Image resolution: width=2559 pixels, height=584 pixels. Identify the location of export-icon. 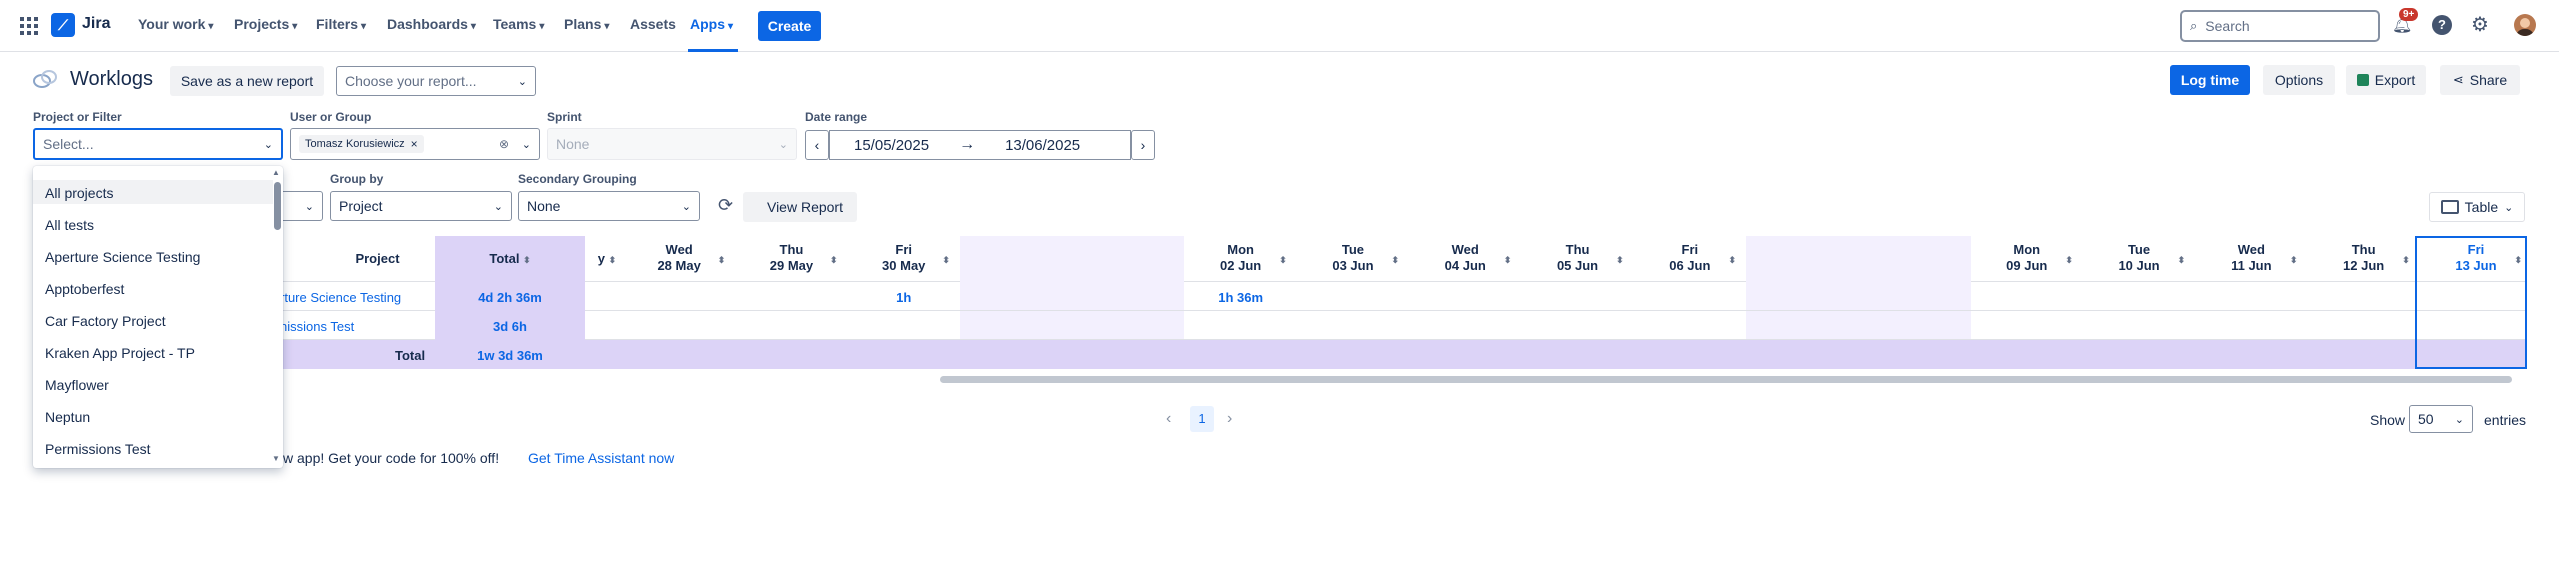
(2362, 80).